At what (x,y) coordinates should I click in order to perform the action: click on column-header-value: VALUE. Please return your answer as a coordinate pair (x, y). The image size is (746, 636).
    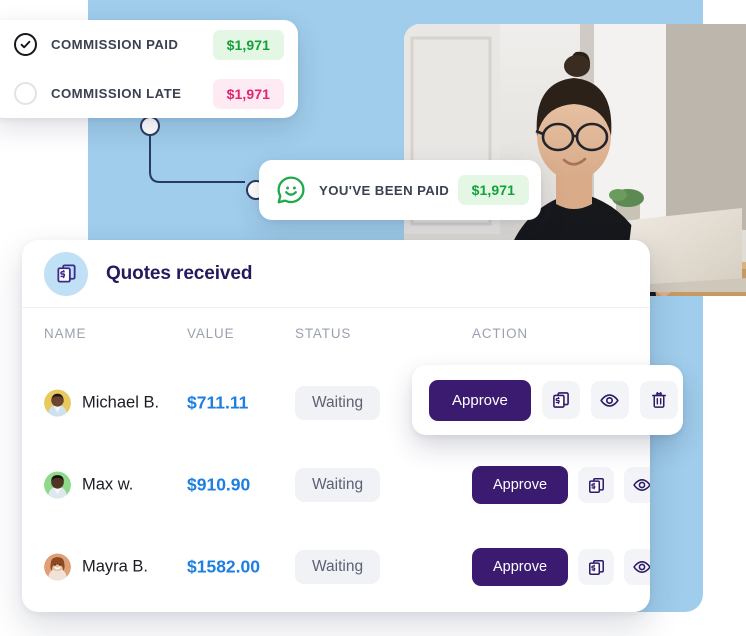
    Looking at the image, I should click on (211, 333).